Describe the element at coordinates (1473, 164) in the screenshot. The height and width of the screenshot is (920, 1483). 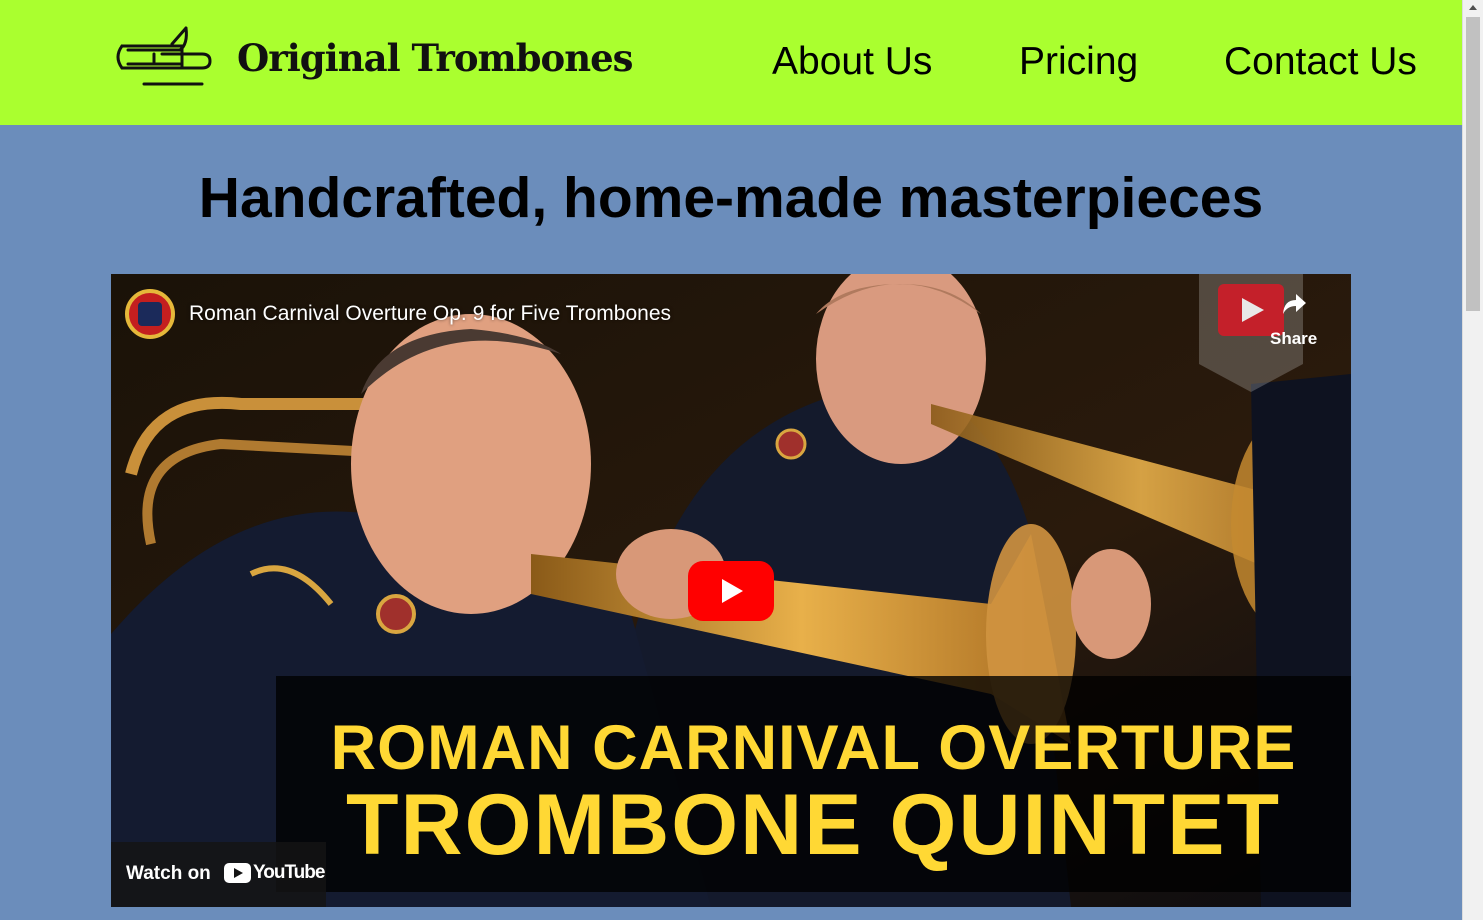
I see `scrollbar-thumb` at that location.